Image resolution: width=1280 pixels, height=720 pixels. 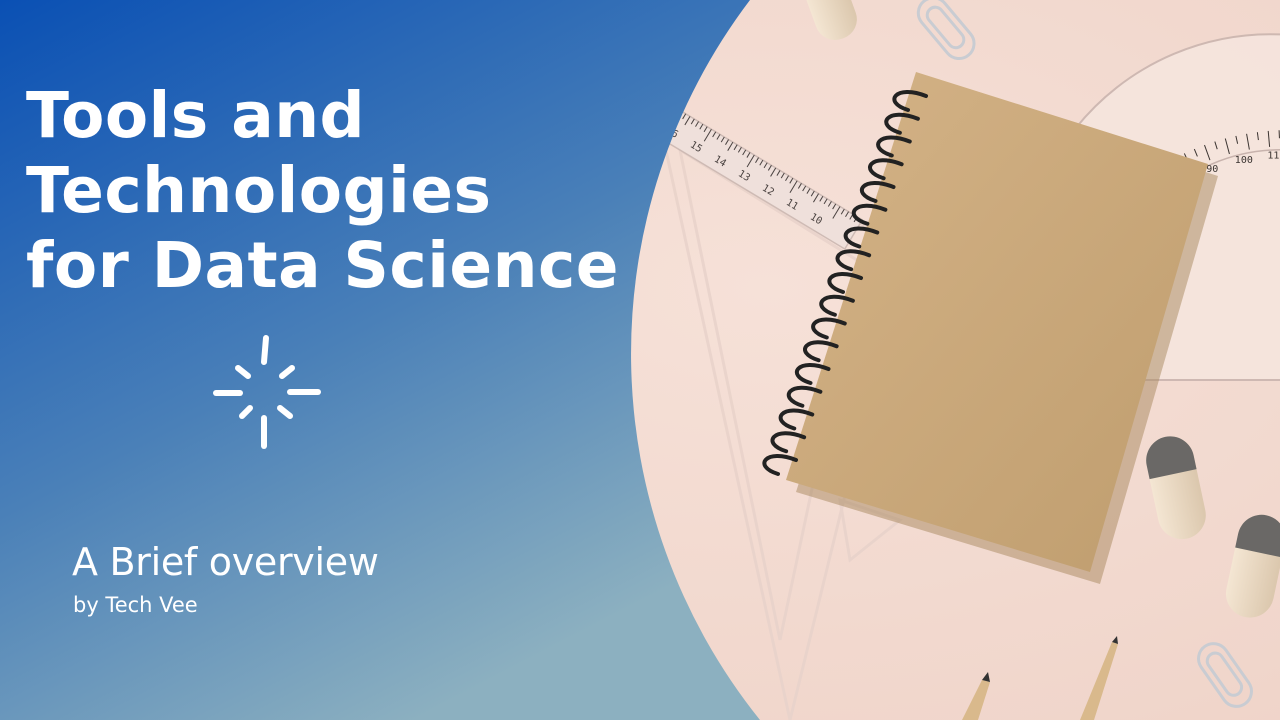 I want to click on title-line-2: Technologies, so click(x=259, y=190).